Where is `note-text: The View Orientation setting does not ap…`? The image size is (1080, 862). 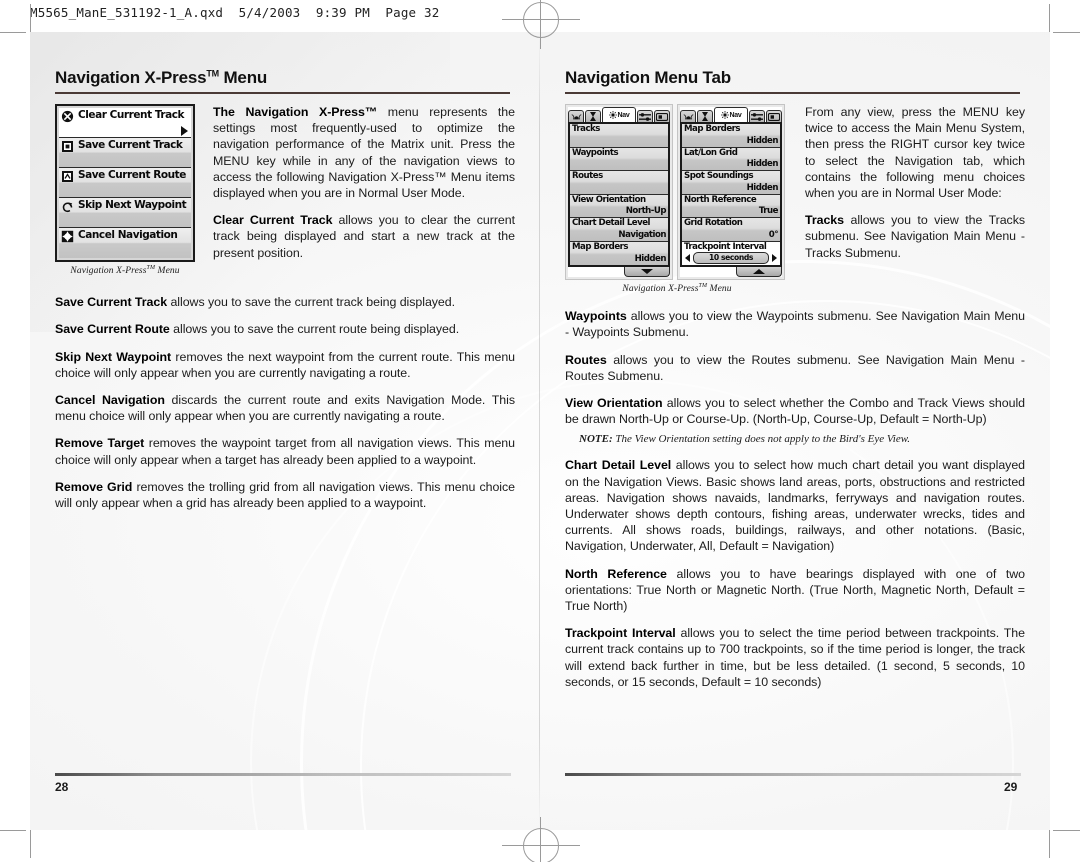
note-text: The View Orientation setting does not ap… is located at coordinates (761, 439).